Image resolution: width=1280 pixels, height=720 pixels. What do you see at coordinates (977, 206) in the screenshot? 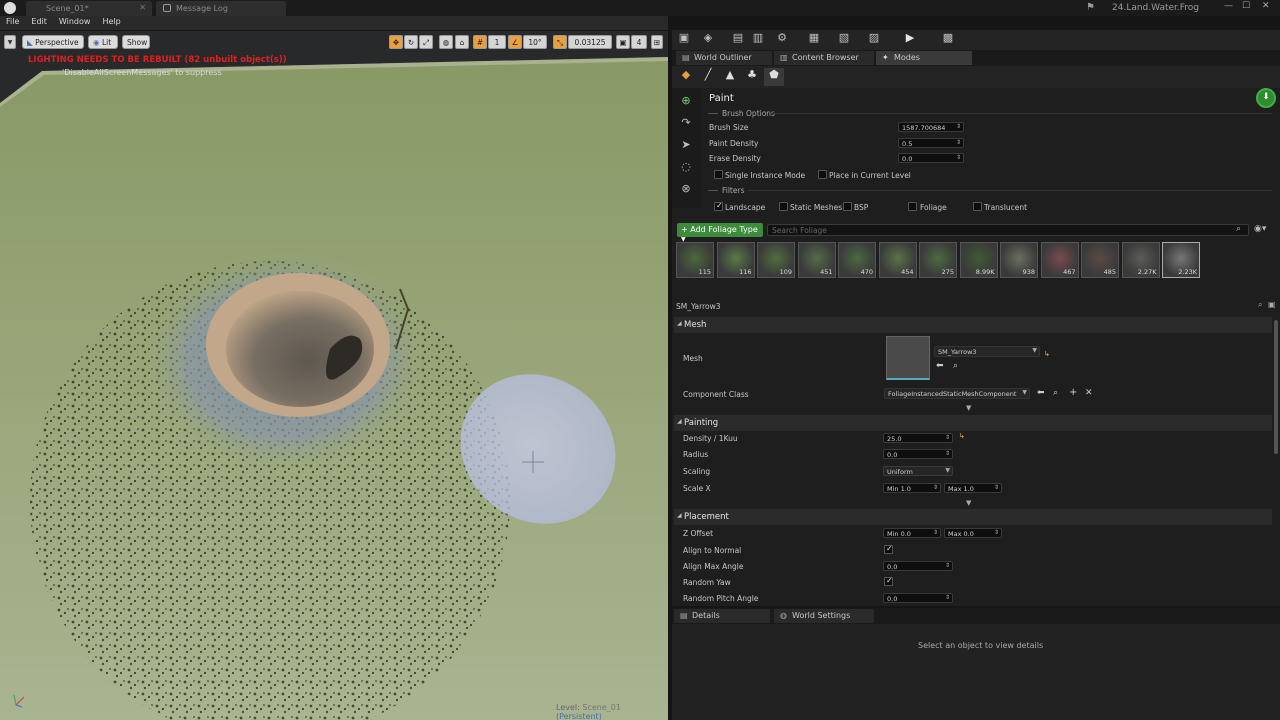
I see `filter-translucent-checkbox` at bounding box center [977, 206].